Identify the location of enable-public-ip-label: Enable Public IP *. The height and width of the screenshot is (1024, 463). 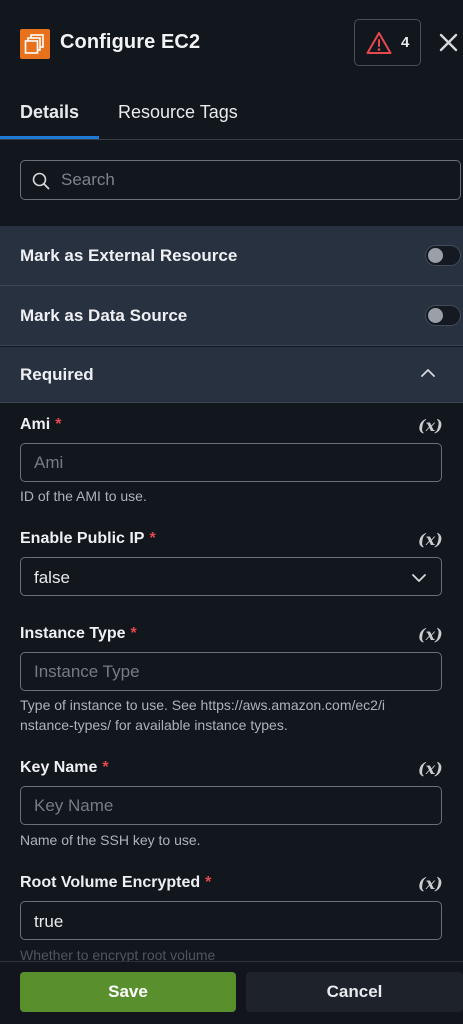
(88, 539).